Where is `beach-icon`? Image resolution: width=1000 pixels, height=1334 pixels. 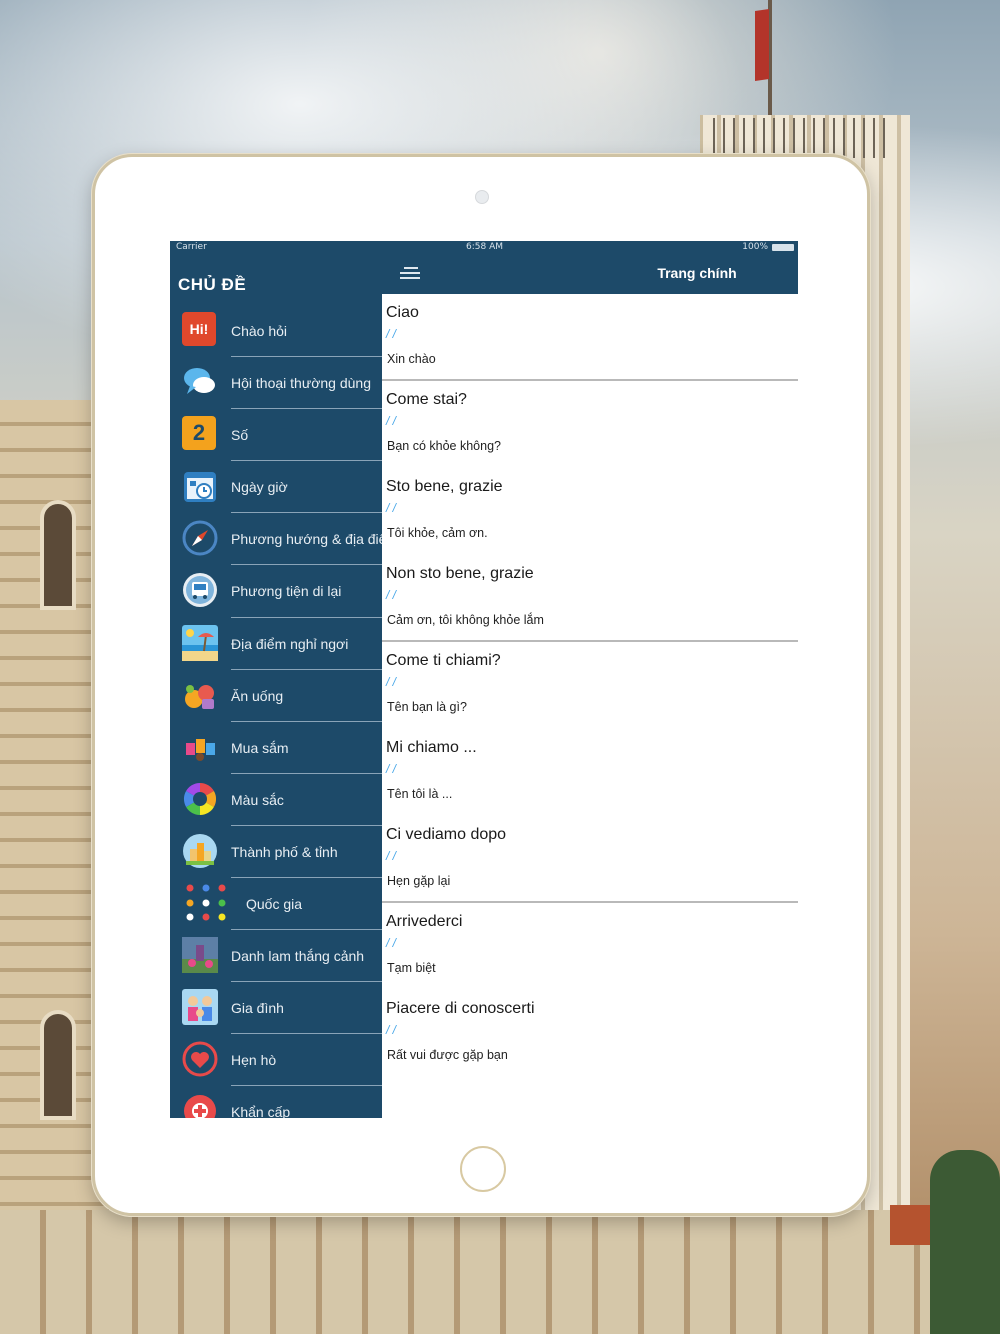
beach-icon is located at coordinates (200, 642).